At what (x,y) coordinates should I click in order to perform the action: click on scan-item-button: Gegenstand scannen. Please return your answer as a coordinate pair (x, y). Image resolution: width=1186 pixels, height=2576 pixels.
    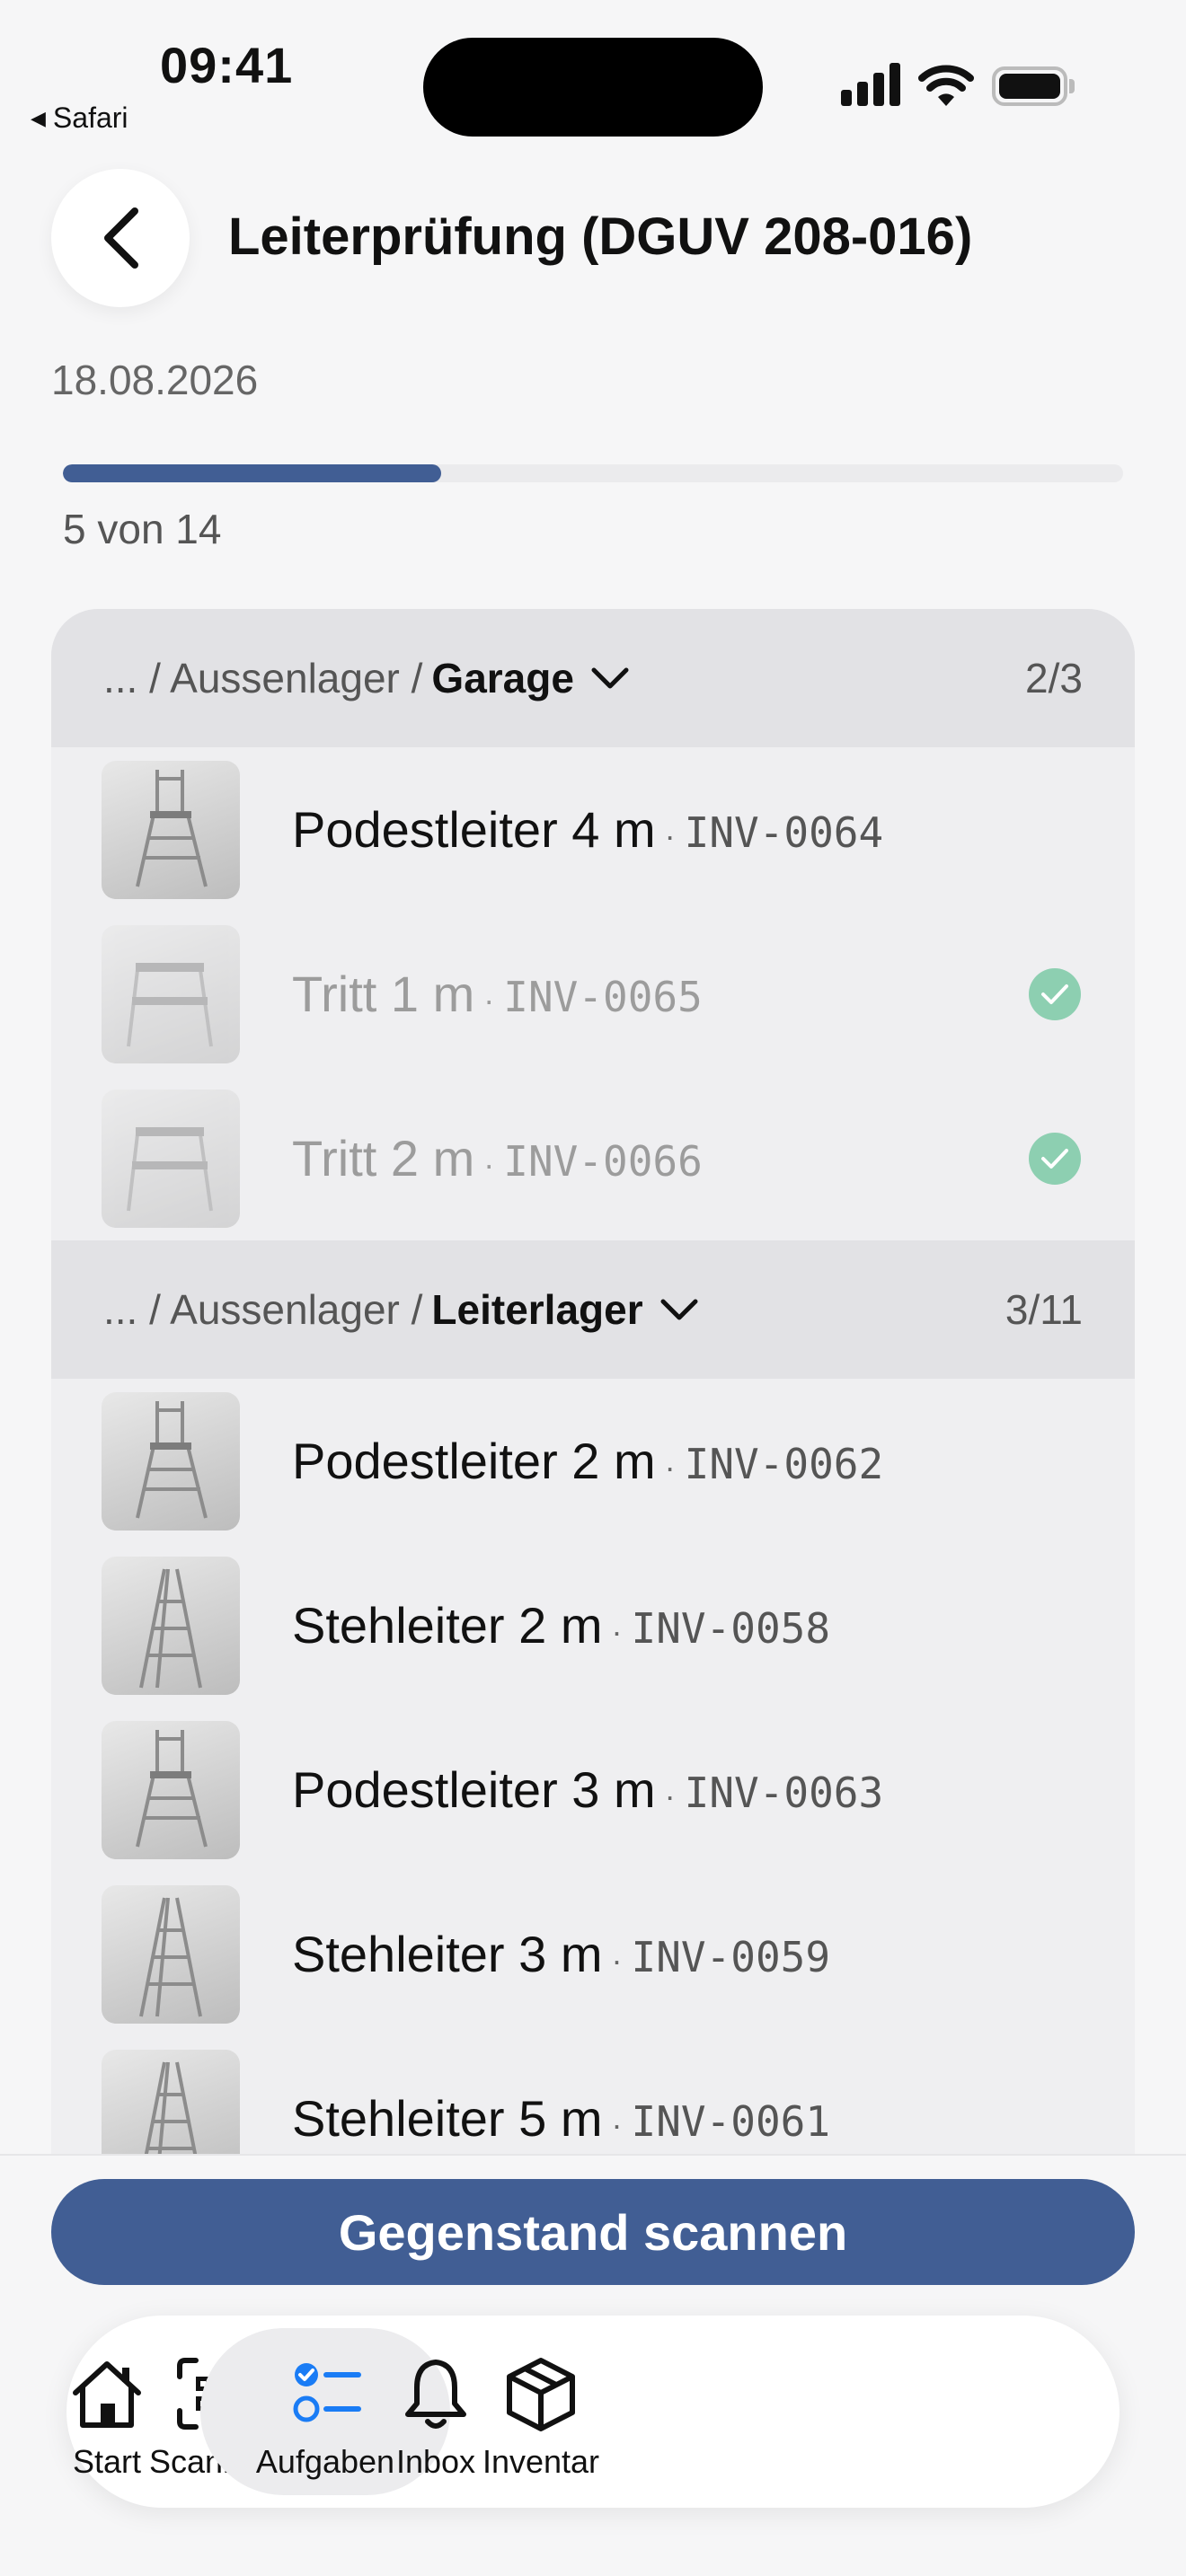
    Looking at the image, I should click on (593, 2232).